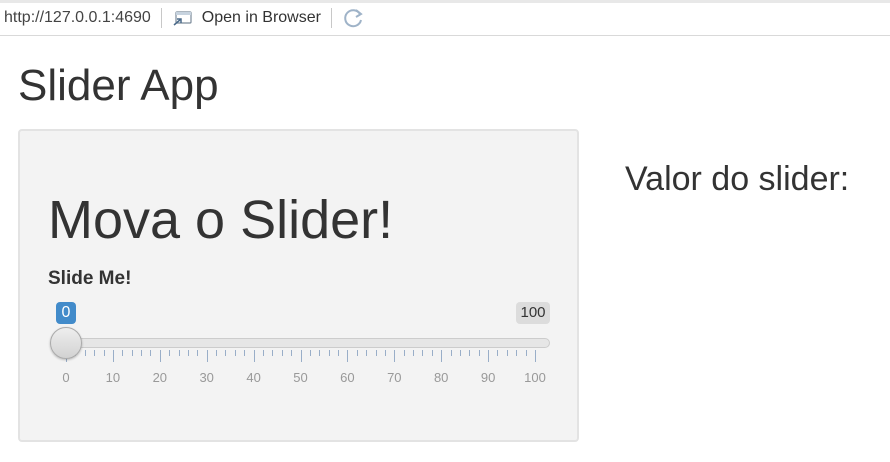 The height and width of the screenshot is (462, 890). Describe the element at coordinates (300, 377) in the screenshot. I see `slider-tick-label: 50` at that location.